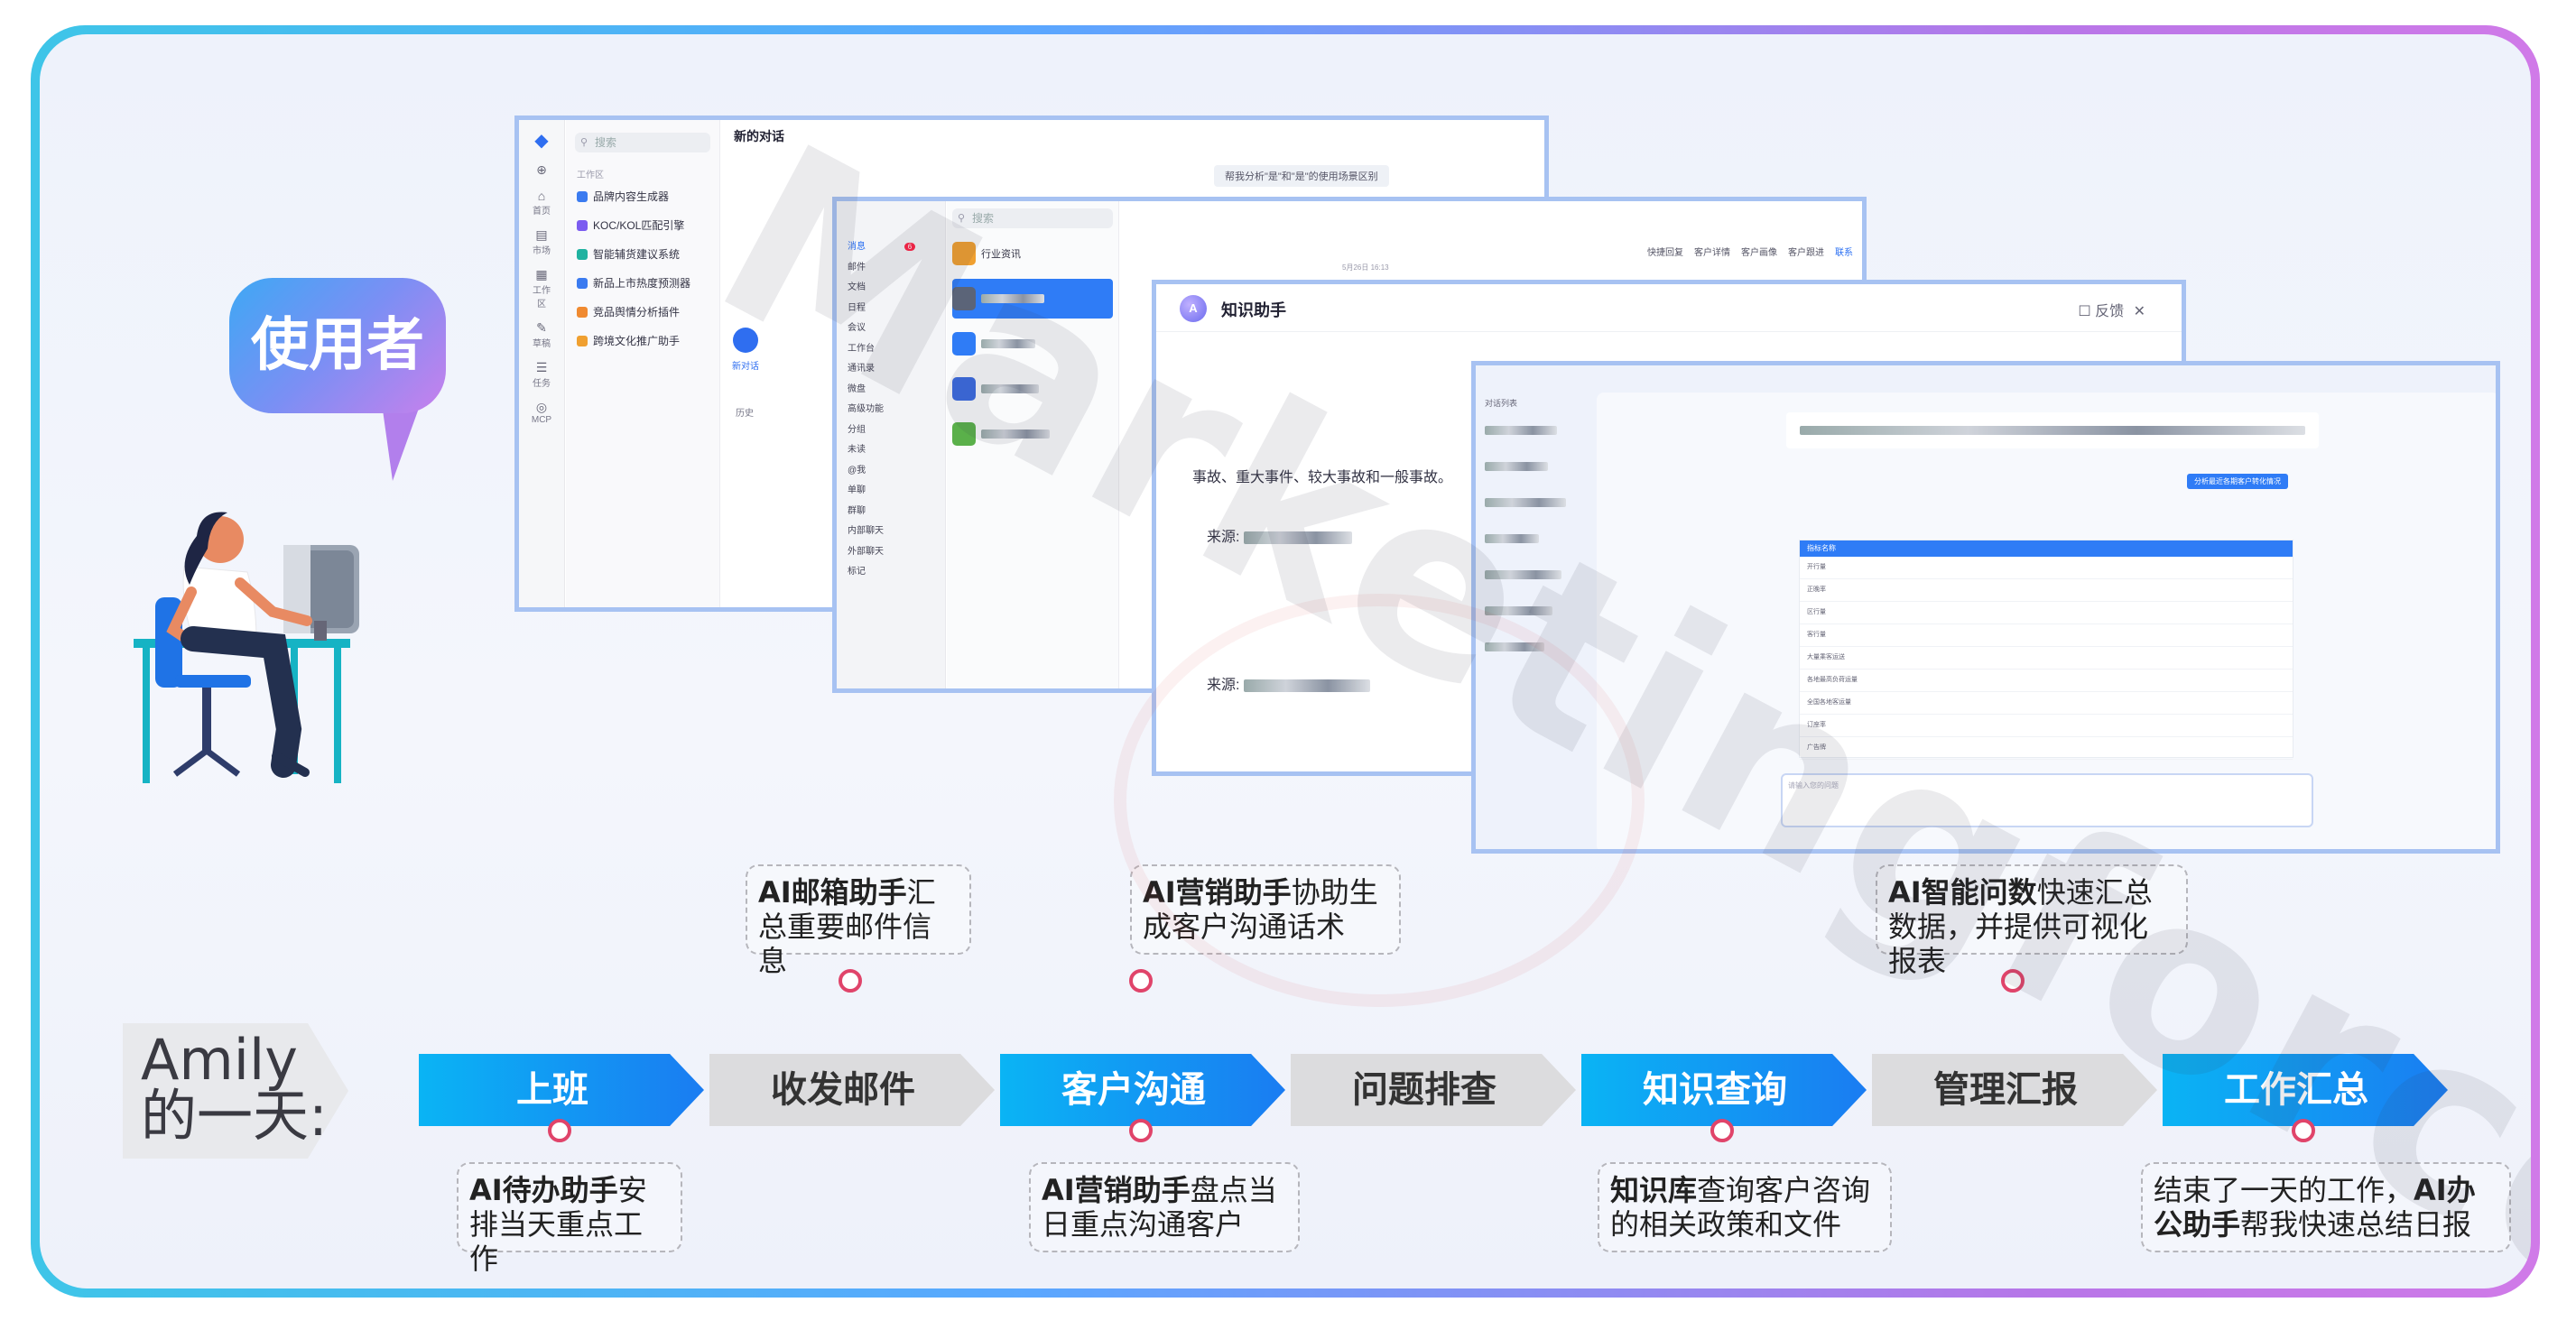 The height and width of the screenshot is (1330, 2576). I want to click on message-date: 5月26日 16:13, so click(1366, 268).